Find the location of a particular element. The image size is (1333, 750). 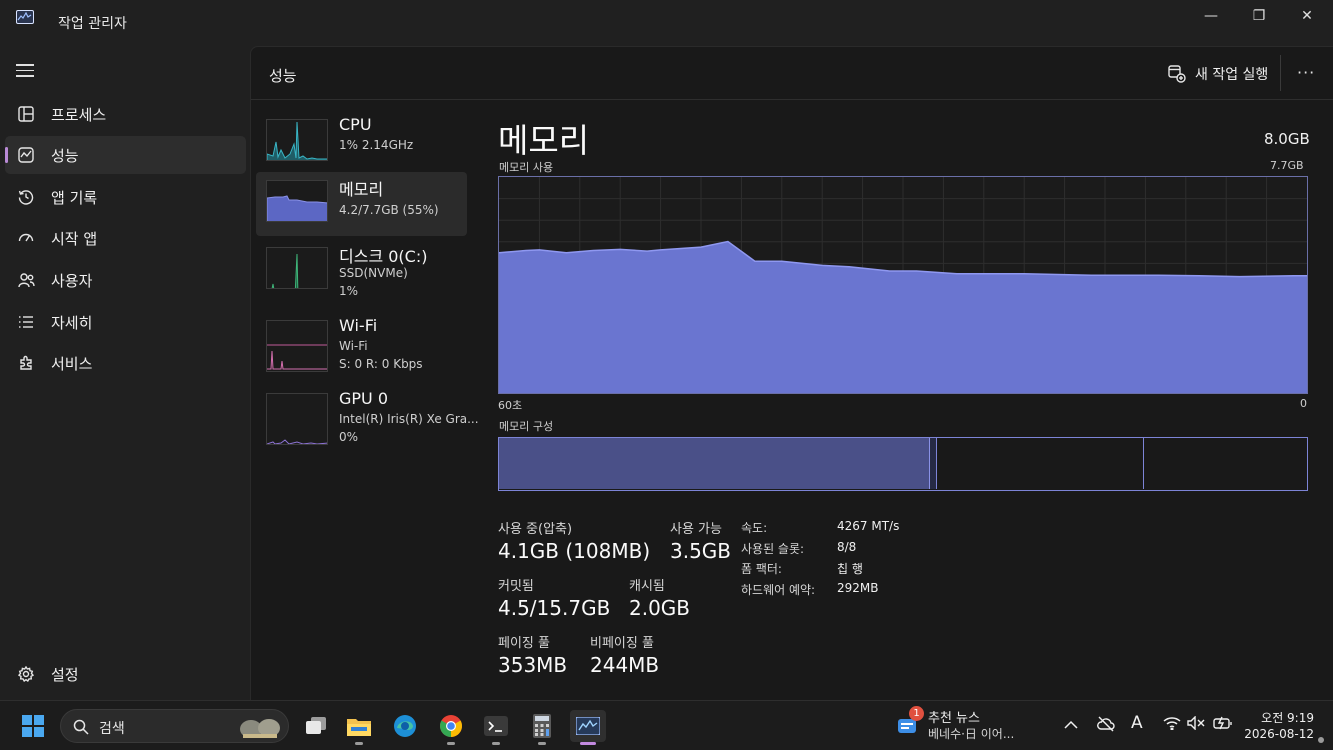

nav-label-app-history: 앱 기록 is located at coordinates (74, 197).